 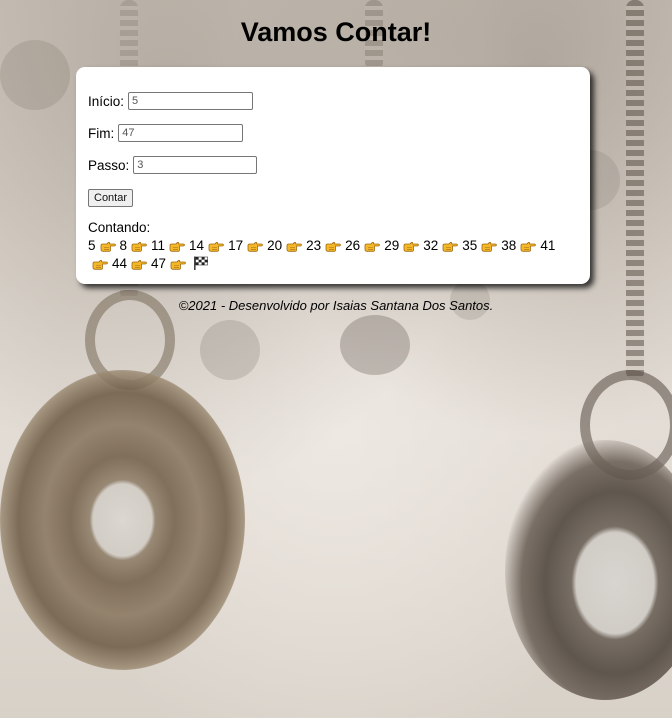 I want to click on contar-button: Contar, so click(x=111, y=198).